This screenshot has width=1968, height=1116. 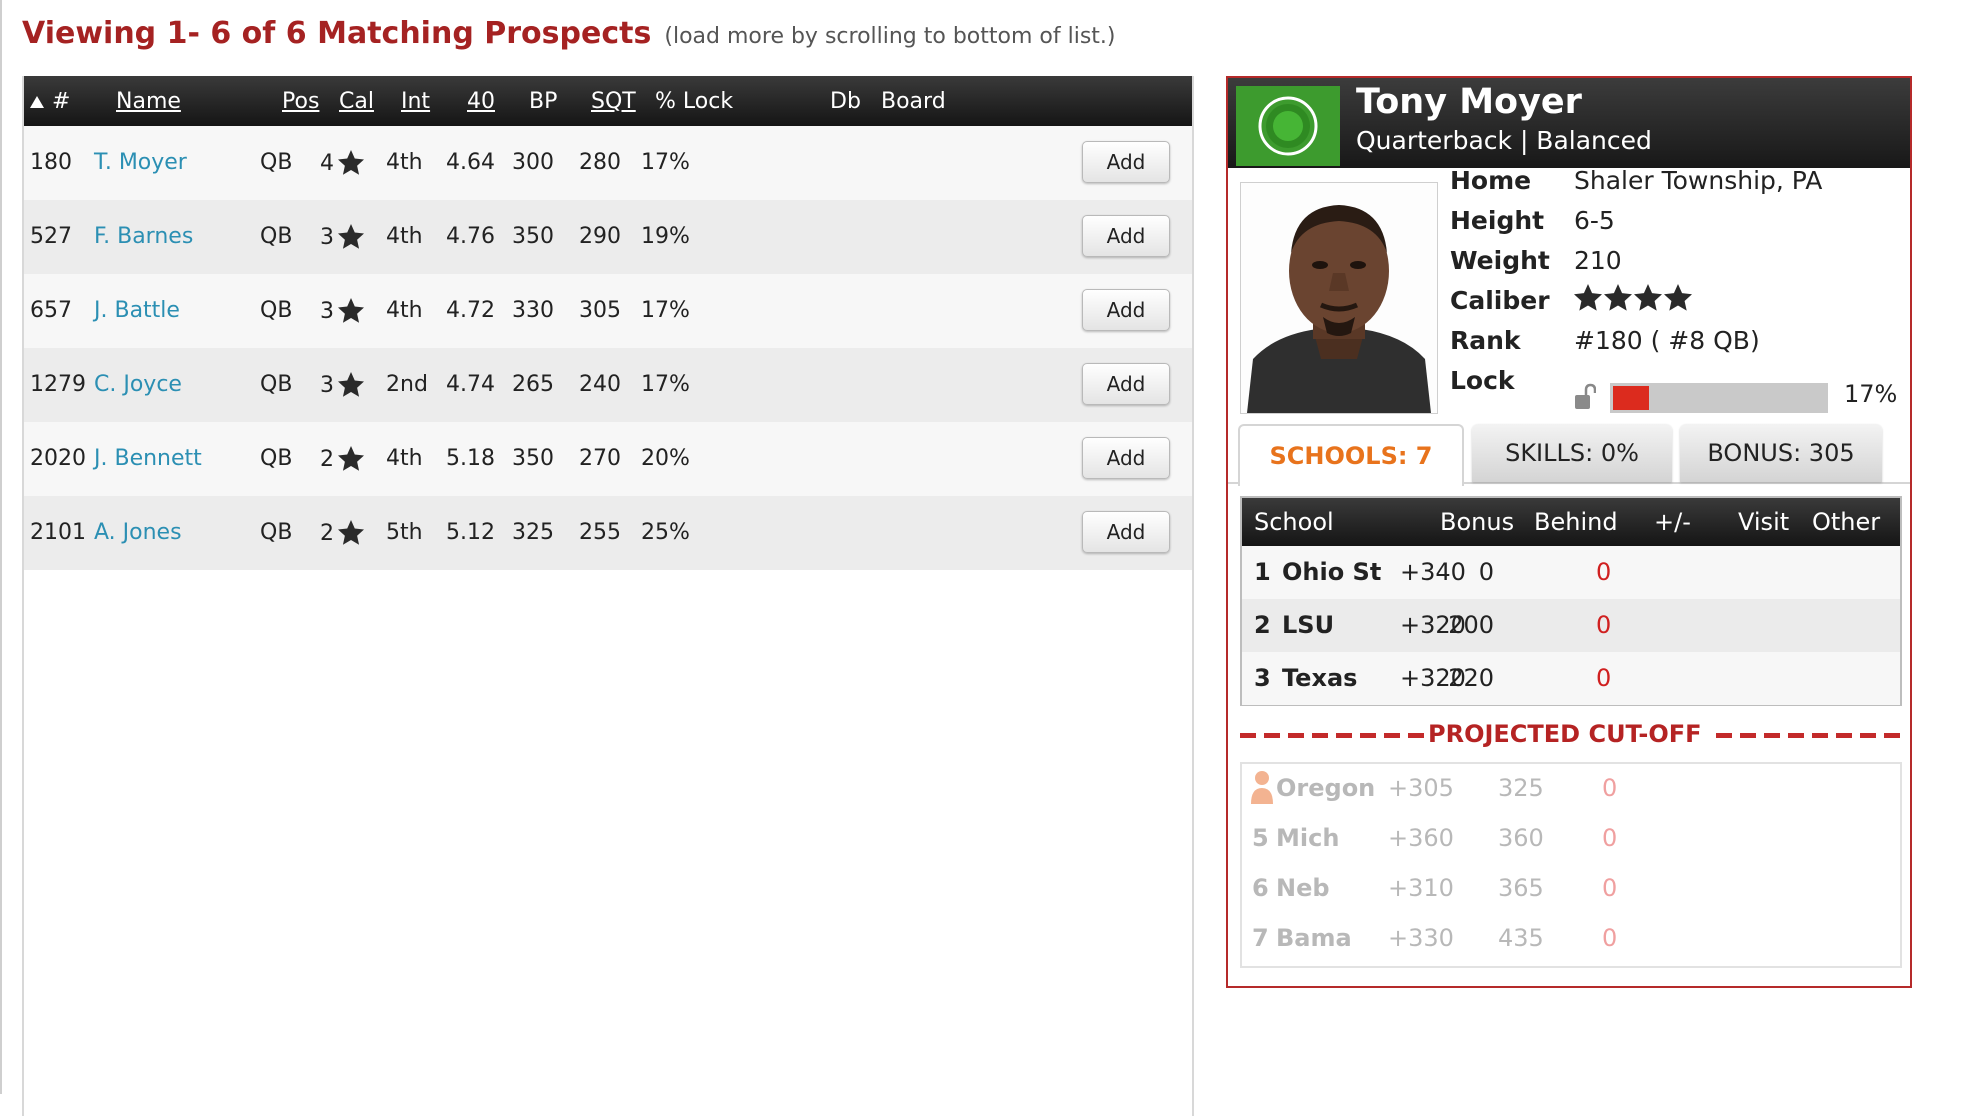 What do you see at coordinates (138, 384) in the screenshot?
I see `prospect-name-link: C. Joyce` at bounding box center [138, 384].